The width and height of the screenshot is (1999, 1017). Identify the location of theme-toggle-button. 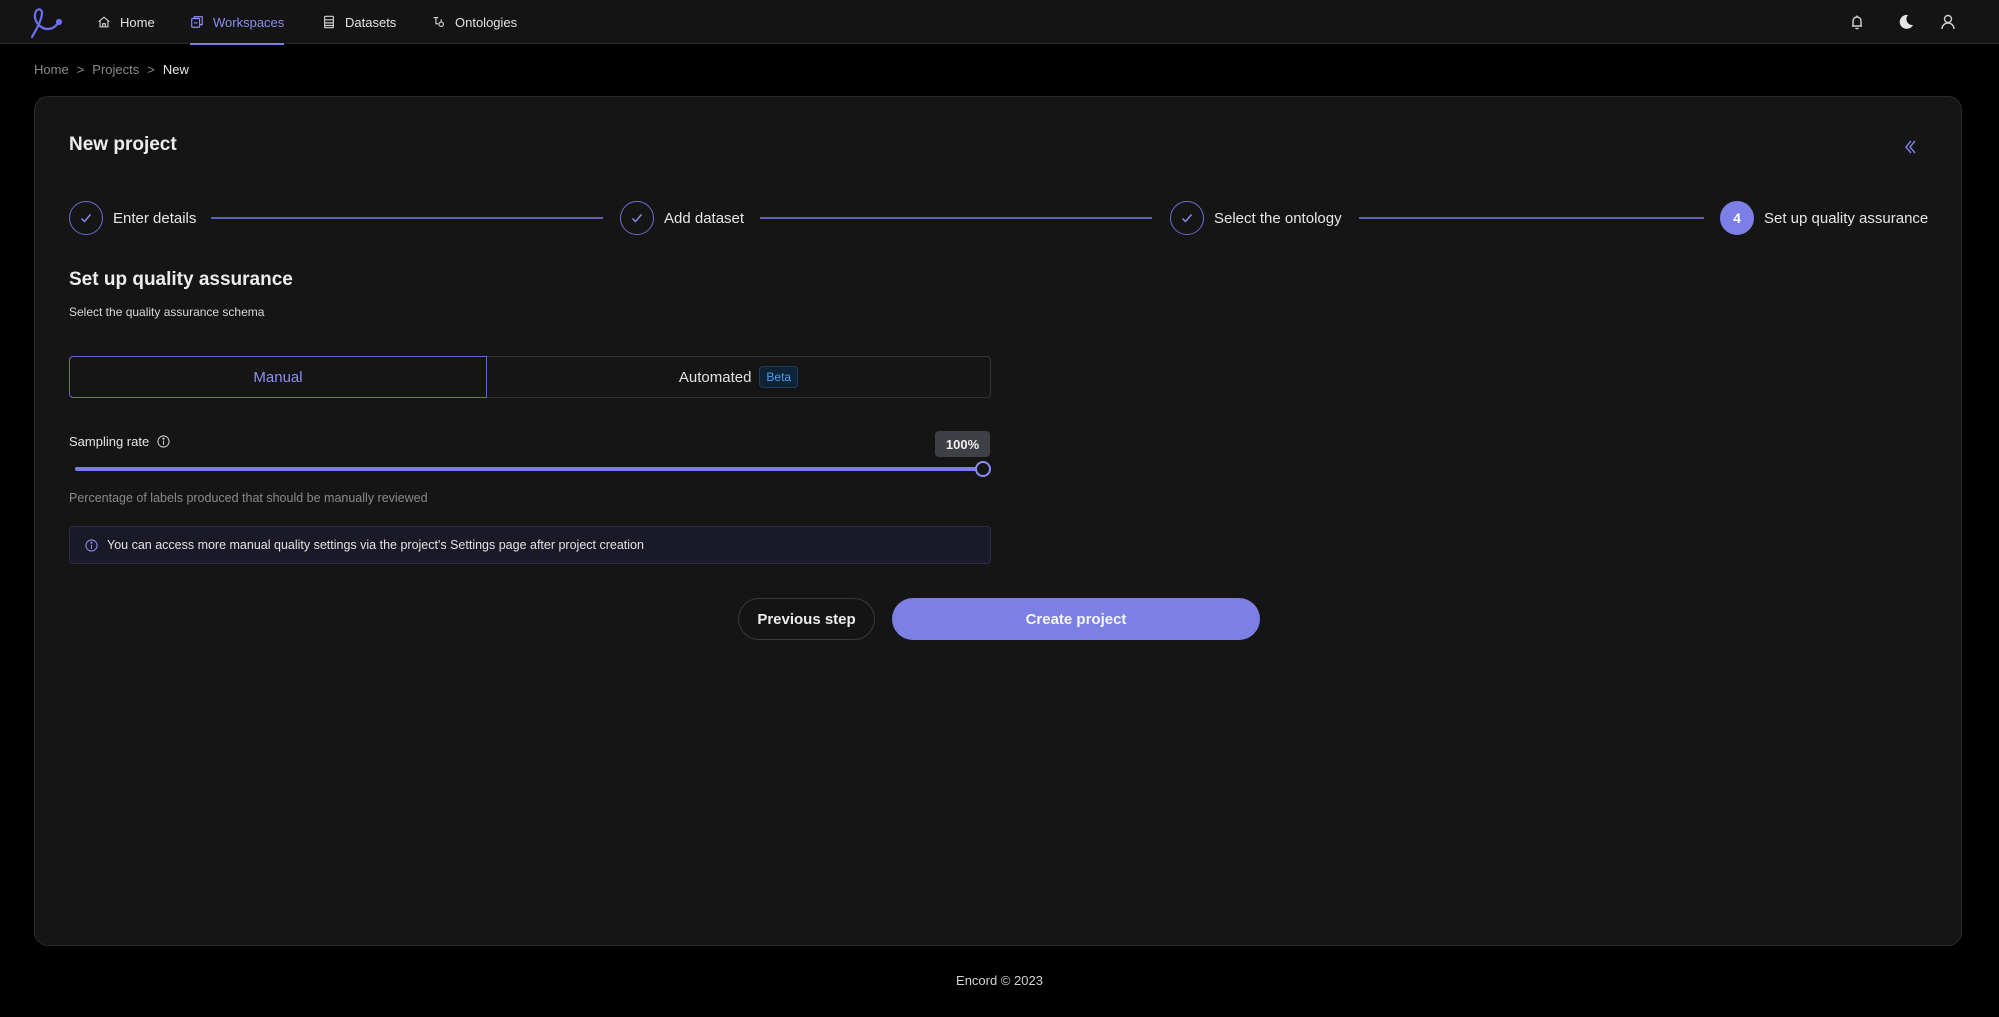
(1906, 22).